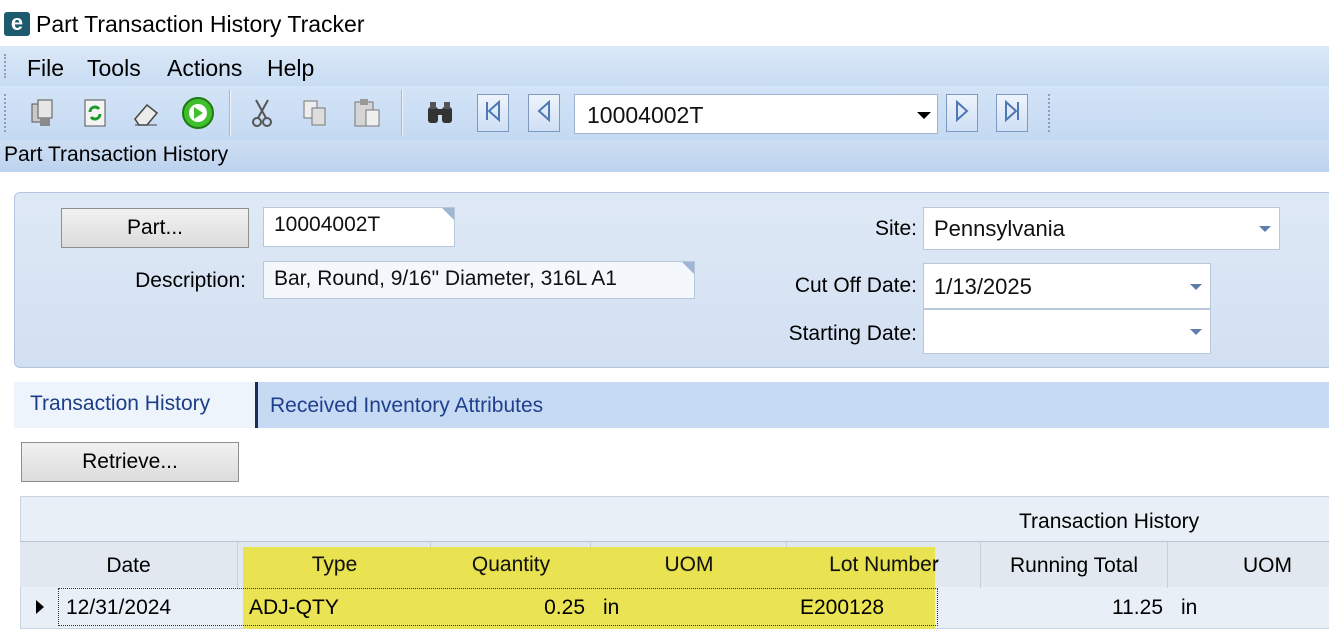  I want to click on next-record-icon, so click(962, 113).